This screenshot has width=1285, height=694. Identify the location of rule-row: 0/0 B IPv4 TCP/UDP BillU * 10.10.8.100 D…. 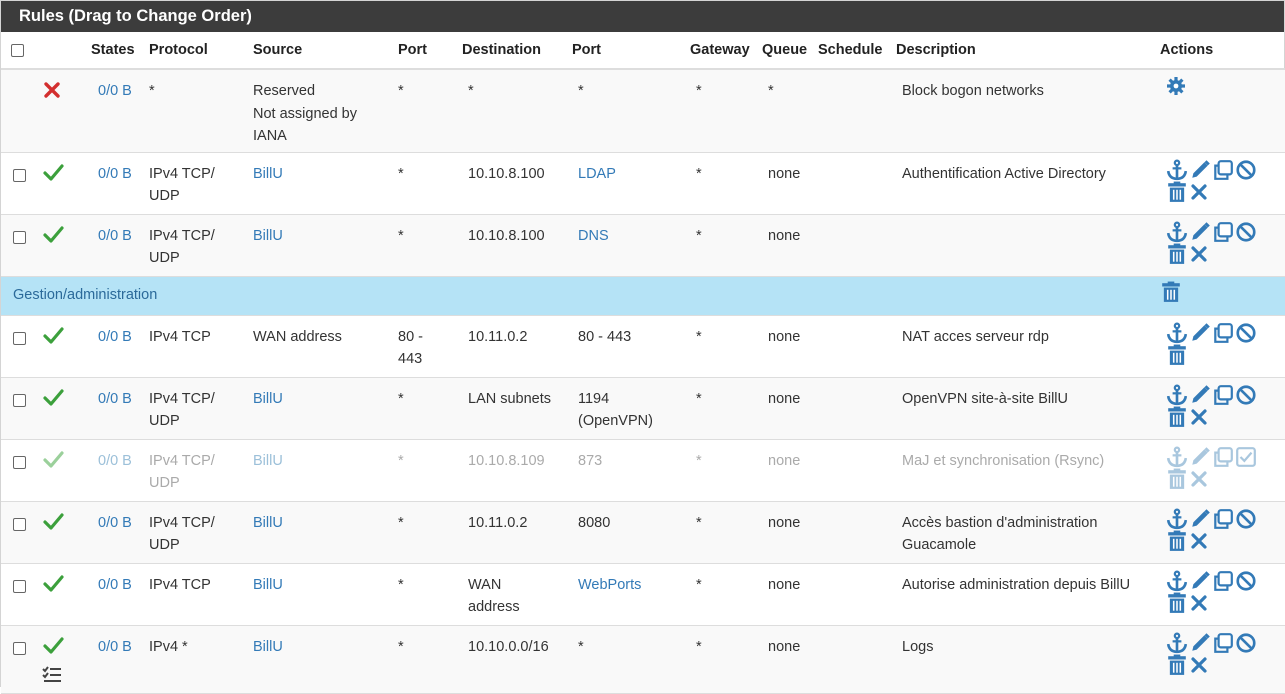
(643, 245).